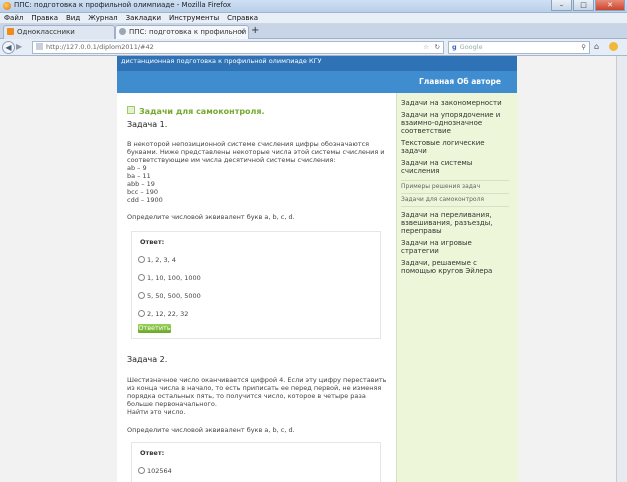 Image resolution: width=627 pixels, height=482 pixels. I want to click on task1-line: ab – 9, so click(137, 168).